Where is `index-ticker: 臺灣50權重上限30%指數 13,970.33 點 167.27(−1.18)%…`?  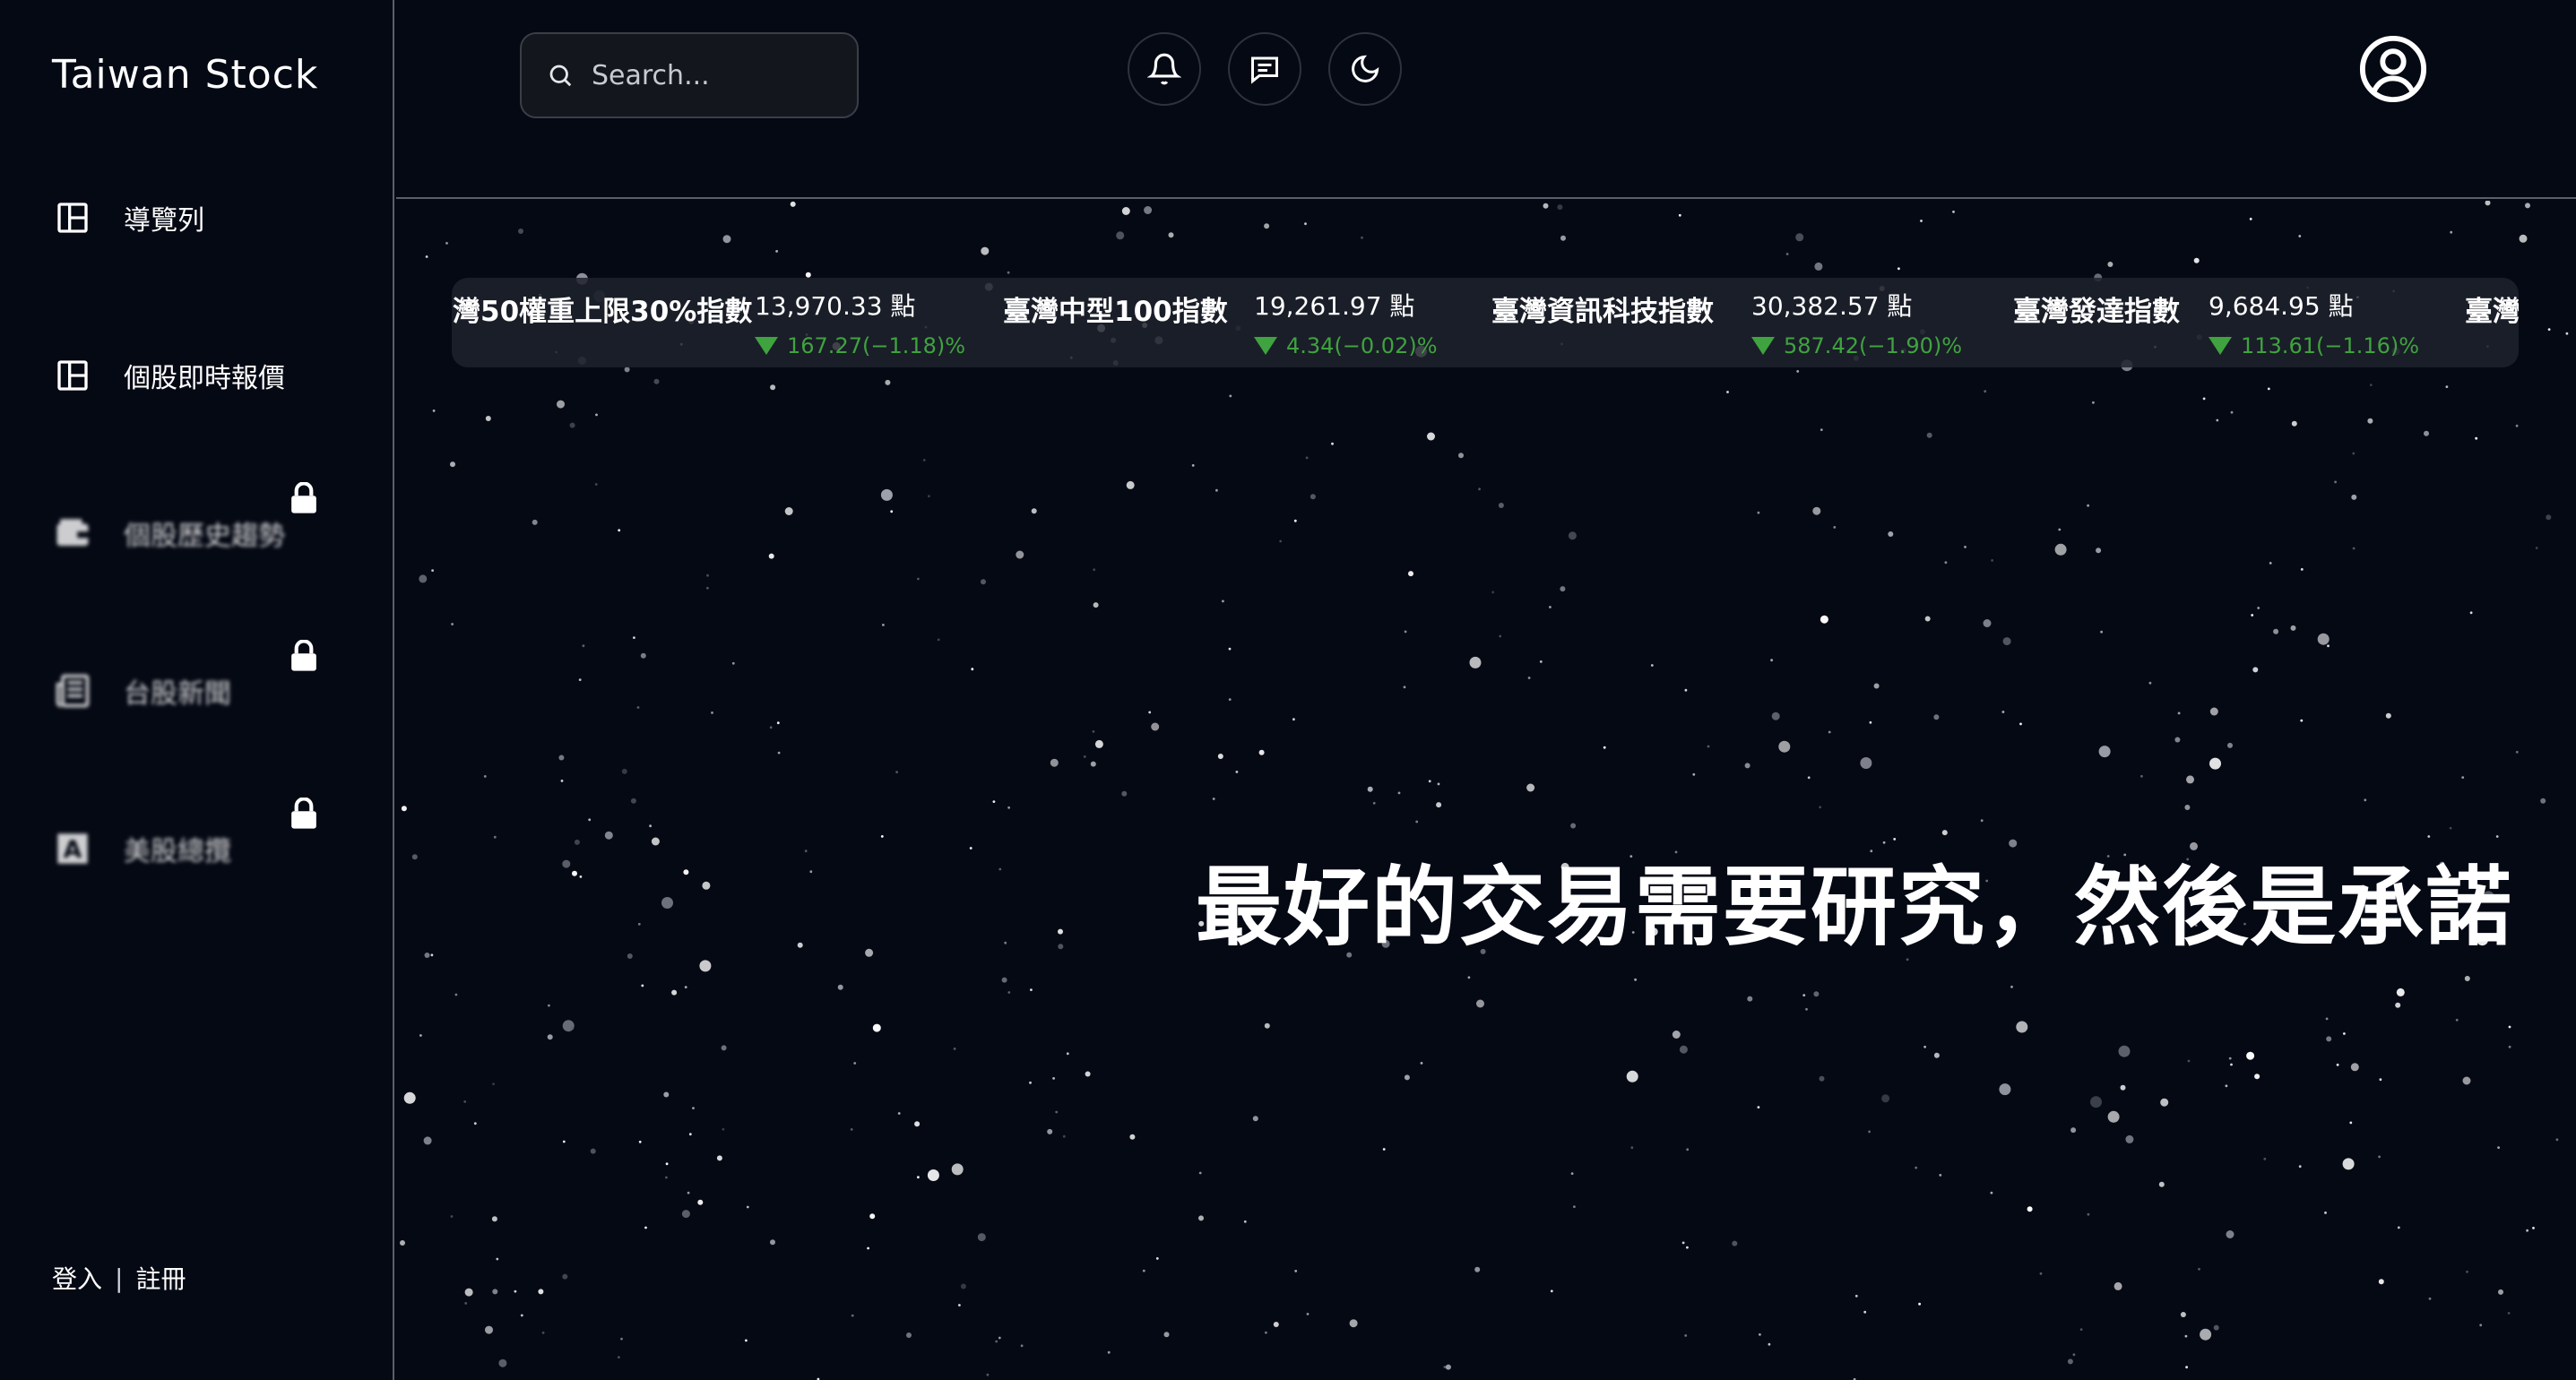 index-ticker: 臺灣50權重上限30%指數 13,970.33 點 167.27(−1.18)%… is located at coordinates (1485, 322).